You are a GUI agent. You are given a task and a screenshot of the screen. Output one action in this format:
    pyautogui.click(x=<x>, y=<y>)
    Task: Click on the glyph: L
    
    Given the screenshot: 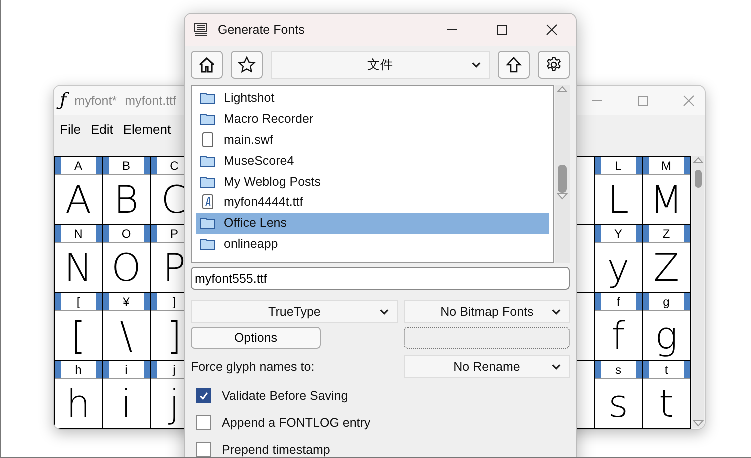 What is the action you would take?
    pyautogui.click(x=618, y=199)
    